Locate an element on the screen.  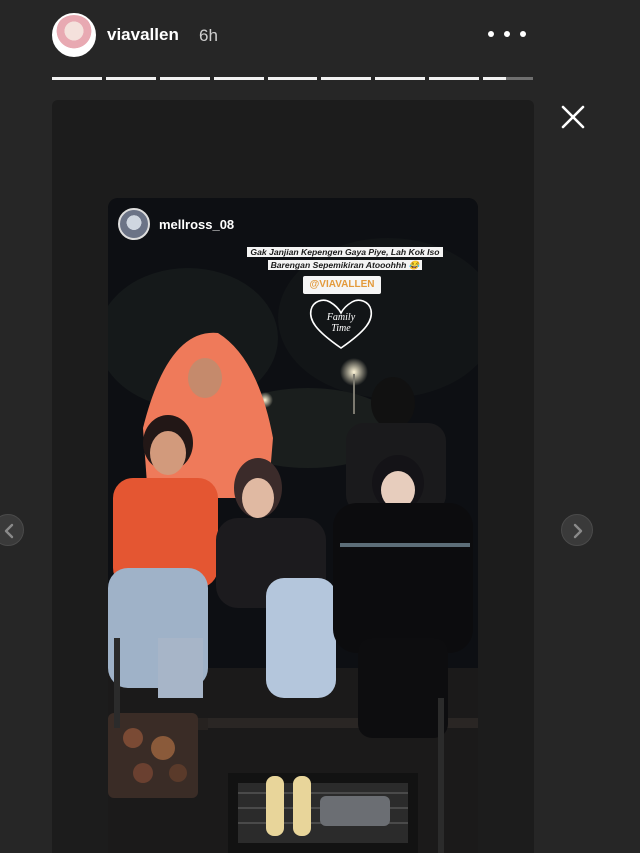
story-progress-bar is located at coordinates (293, 79).